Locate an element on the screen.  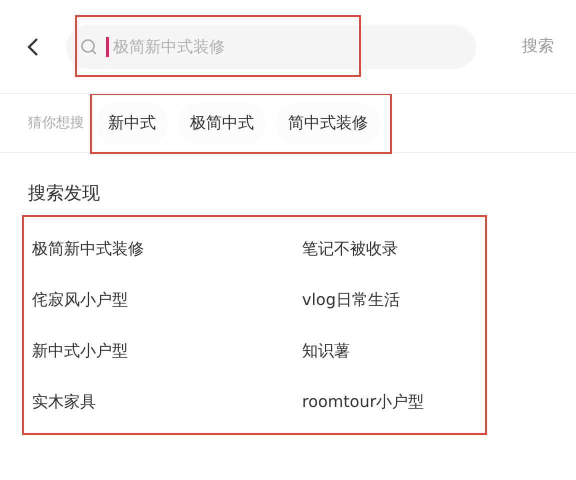
discover-item: roomtour小户型 is located at coordinates (392, 401).